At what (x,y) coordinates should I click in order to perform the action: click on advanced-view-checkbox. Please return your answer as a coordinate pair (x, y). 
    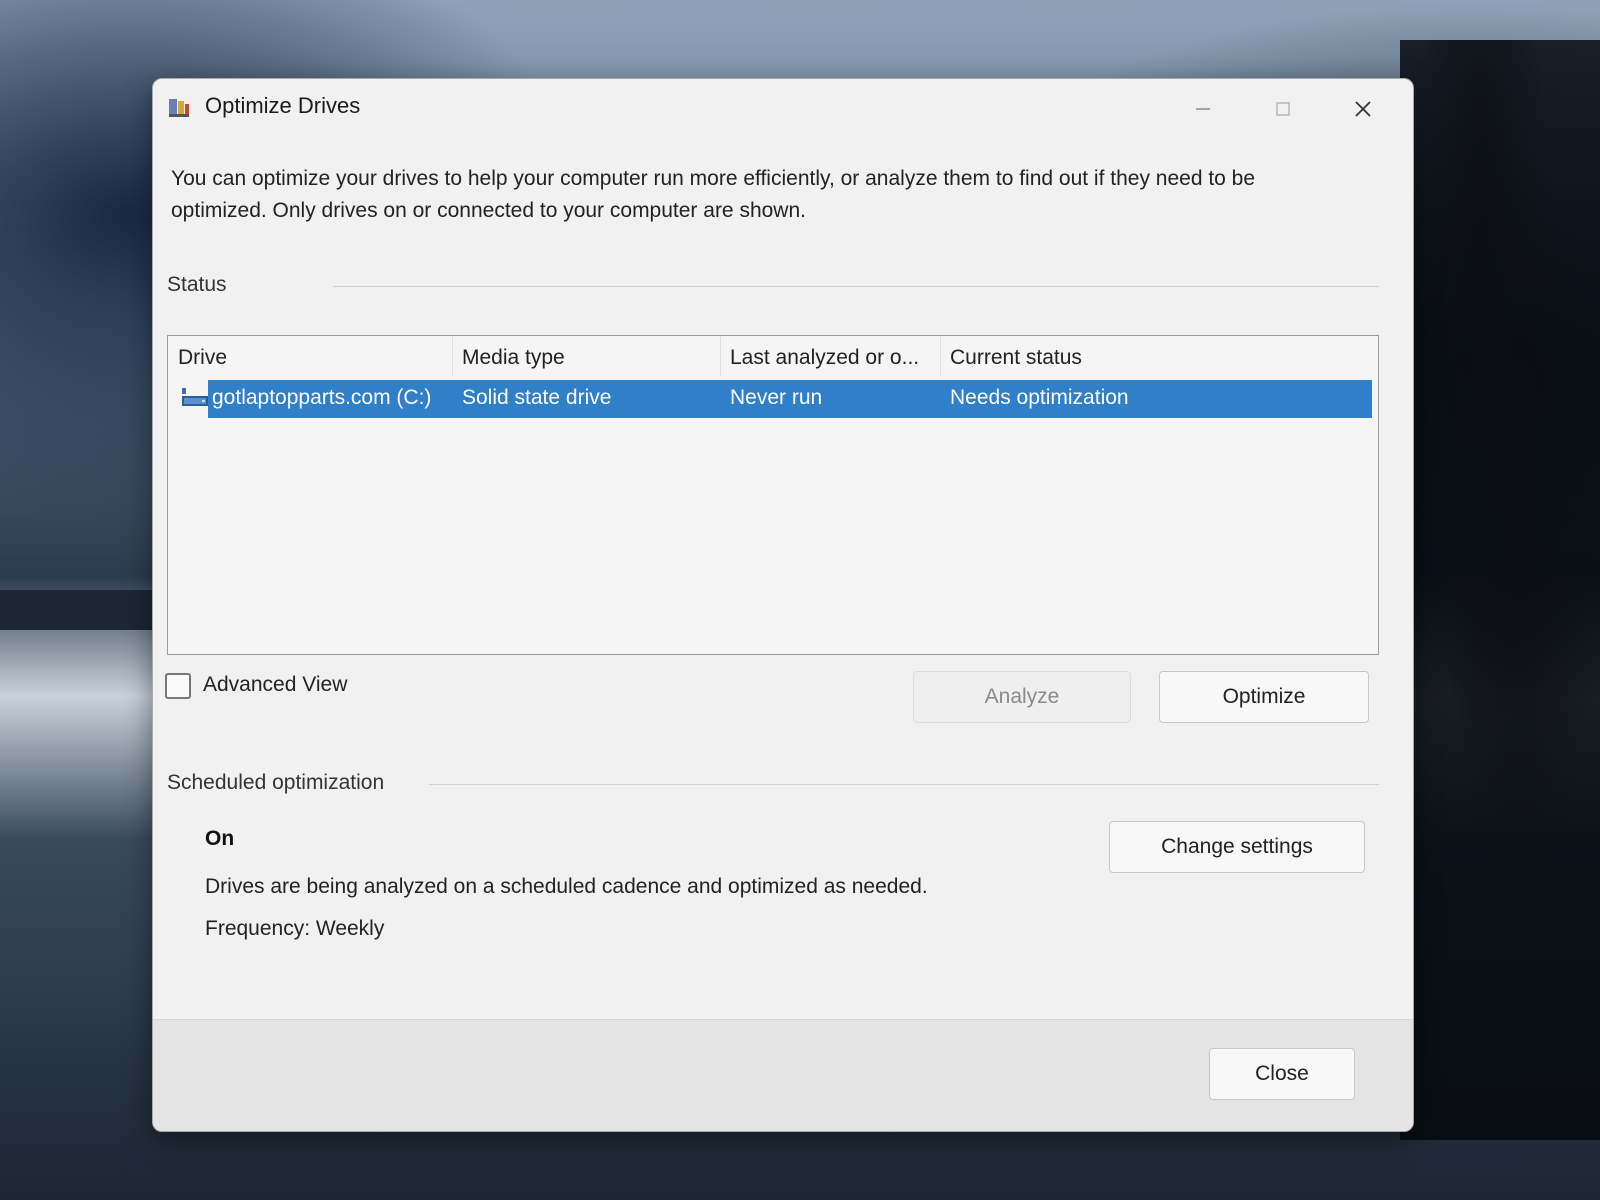
    Looking at the image, I should click on (178, 686).